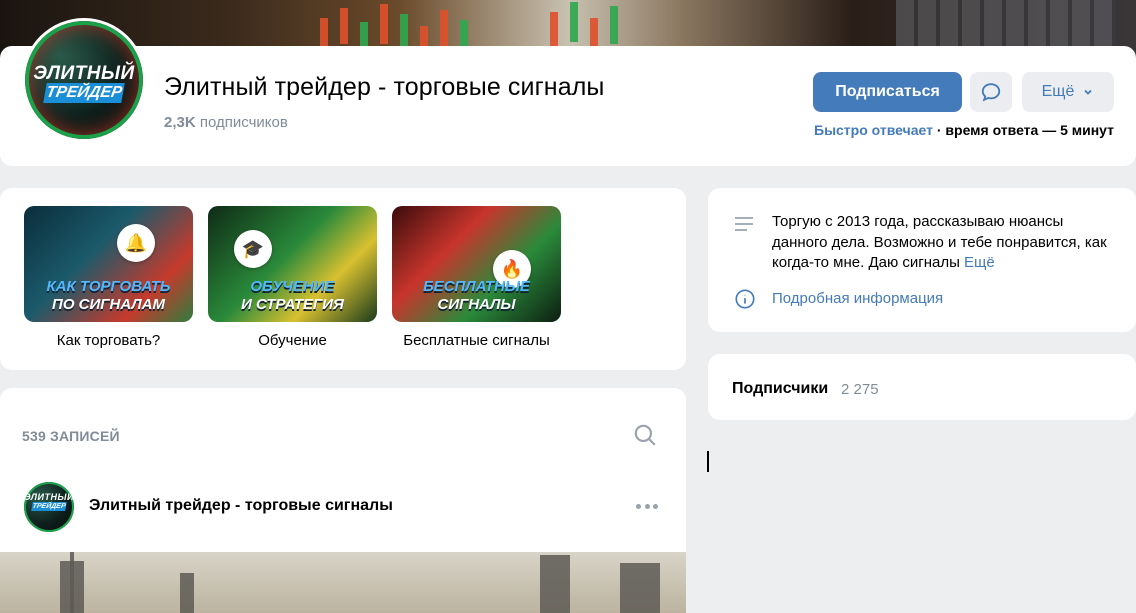 The width and height of the screenshot is (1136, 613). Describe the element at coordinates (860, 389) in the screenshot. I see `followers-count: 2 275` at that location.